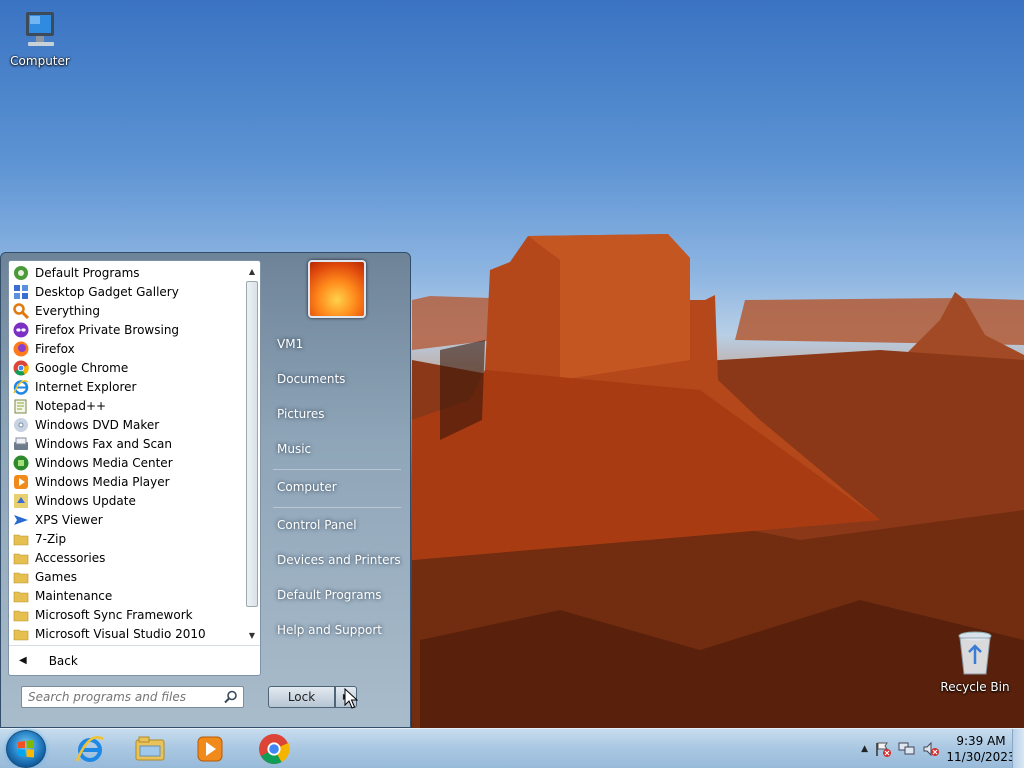 The image size is (1024, 768). What do you see at coordinates (252, 635) in the screenshot?
I see `scroll-down-arrow-icon: ▼` at bounding box center [252, 635].